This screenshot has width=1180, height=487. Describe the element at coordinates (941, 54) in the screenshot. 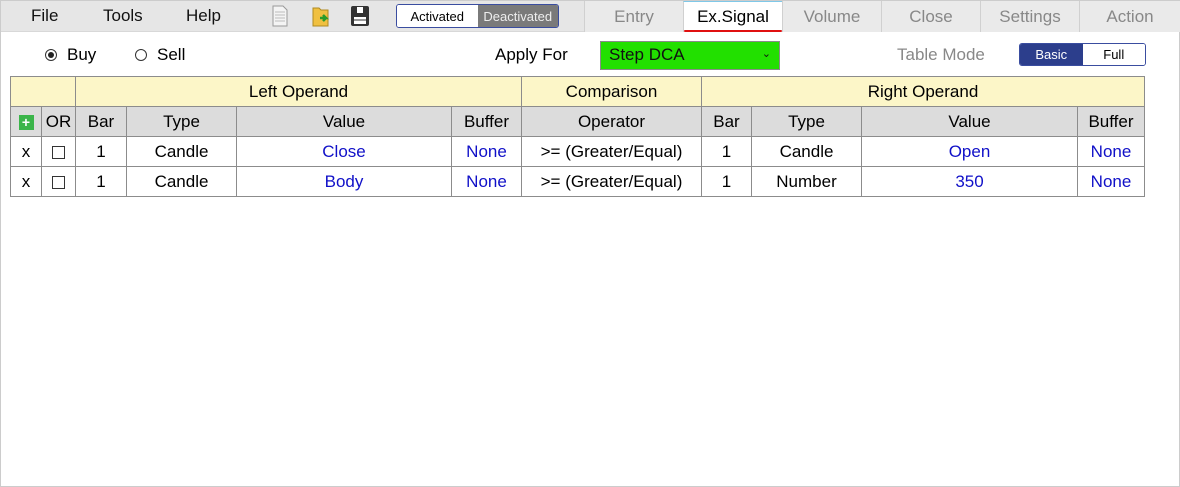

I see `table-mode-label: Table Mode` at that location.